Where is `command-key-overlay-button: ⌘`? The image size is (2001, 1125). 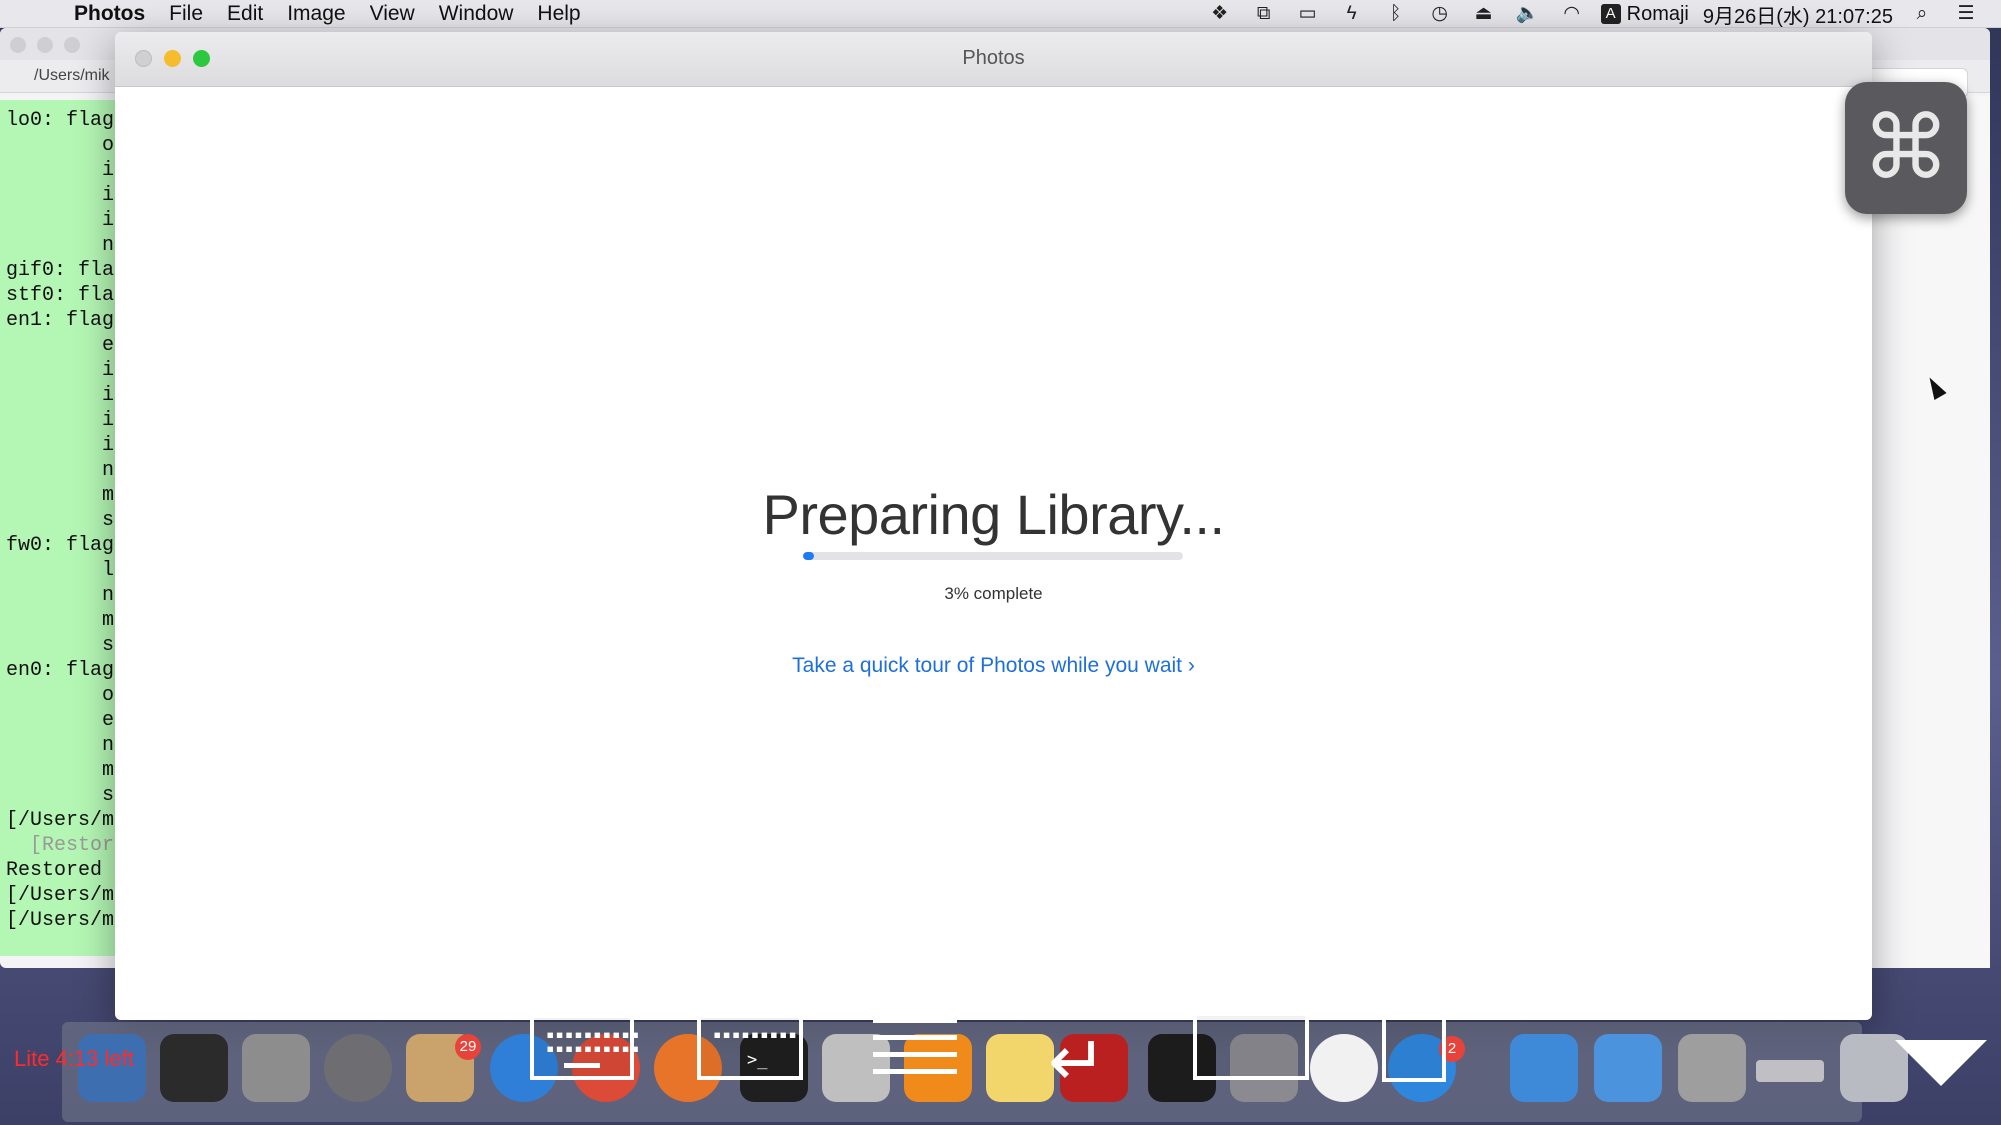 command-key-overlay-button: ⌘ is located at coordinates (1906, 148).